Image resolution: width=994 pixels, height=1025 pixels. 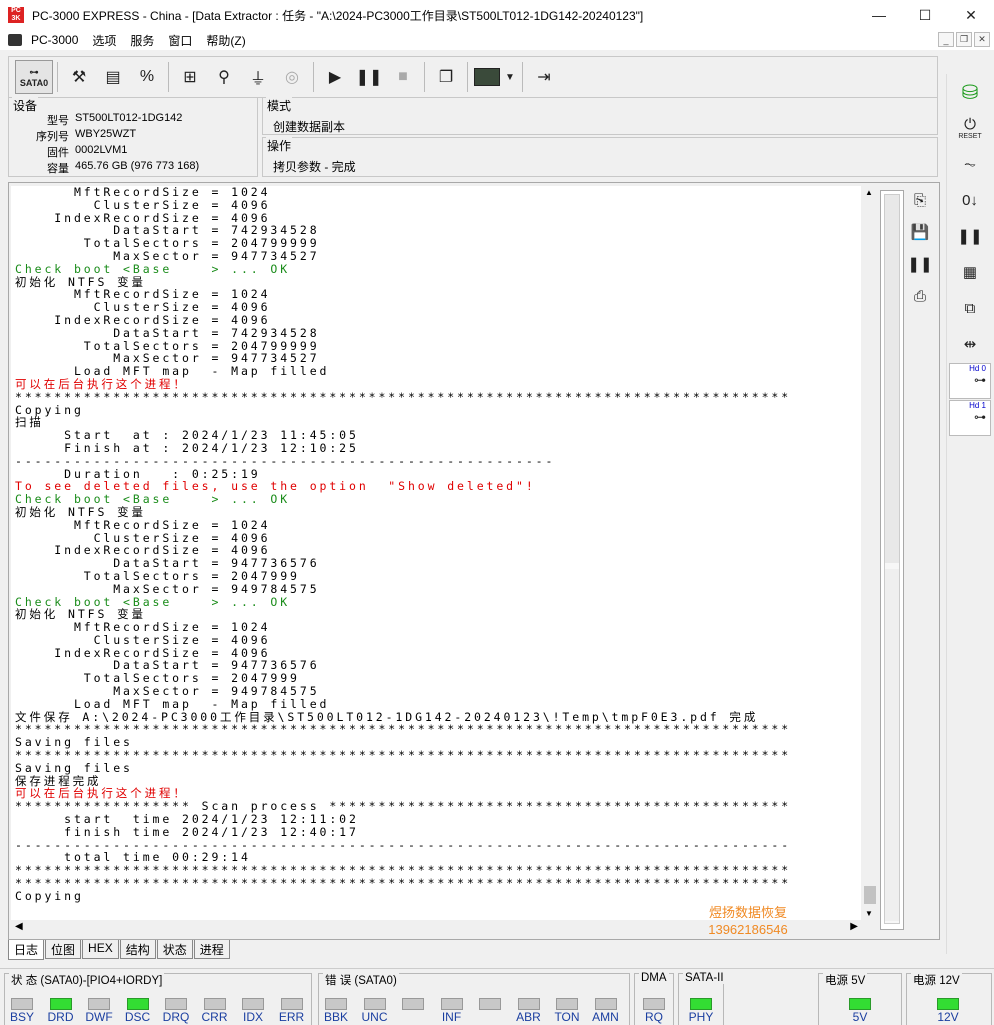 What do you see at coordinates (920, 264) in the screenshot?
I see `pause-log-icon: ❚❚` at bounding box center [920, 264].